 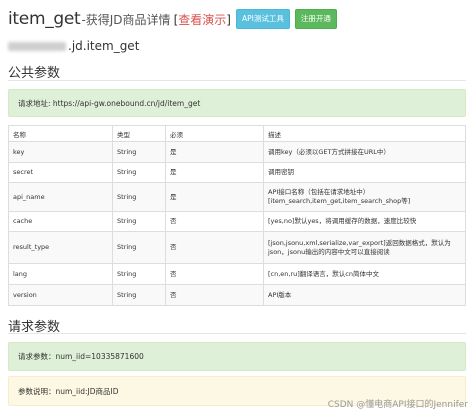 What do you see at coordinates (172, 19) in the screenshot?
I see `page-header: item_get -获得JD商品详情 [查看演示] API测试工具 注册开通` at bounding box center [172, 19].